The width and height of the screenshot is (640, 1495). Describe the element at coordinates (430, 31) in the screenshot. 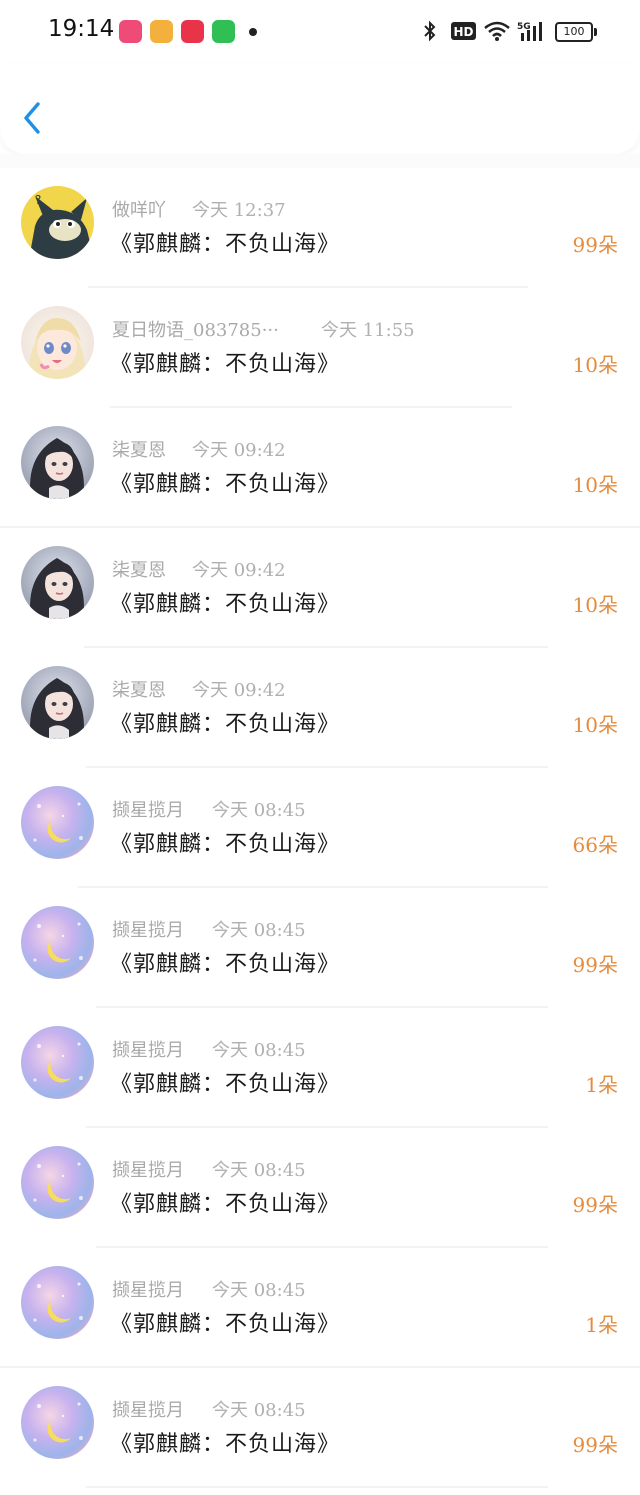

I see `bluetooth-icon` at that location.